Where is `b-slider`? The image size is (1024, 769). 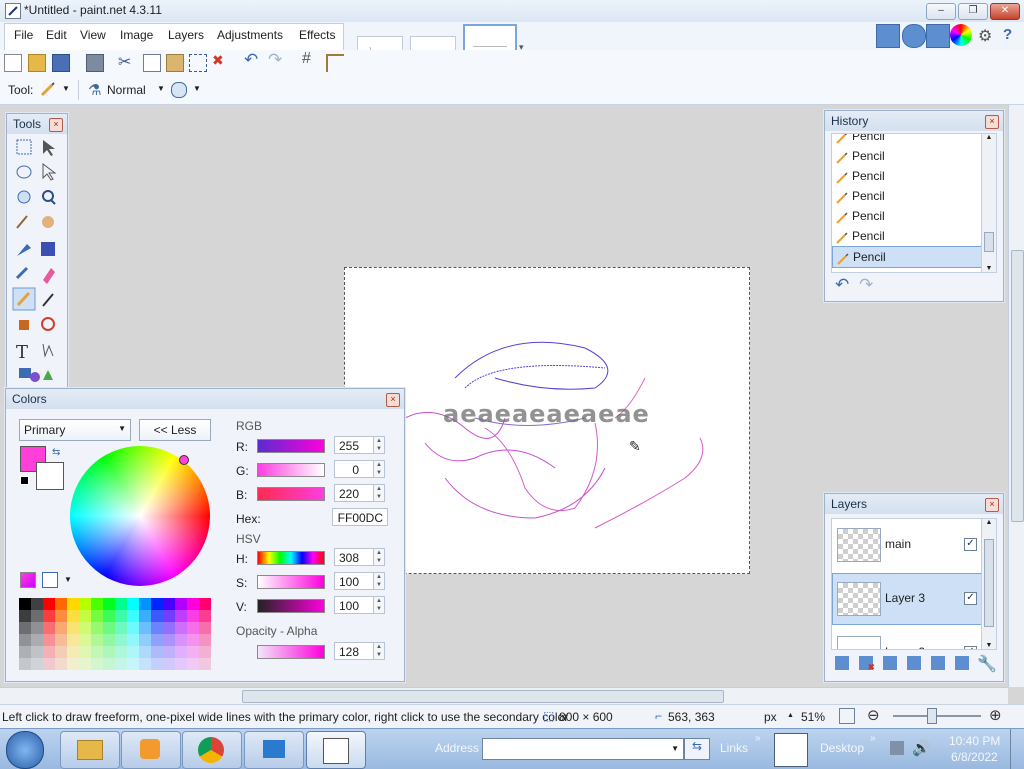 b-slider is located at coordinates (291, 494).